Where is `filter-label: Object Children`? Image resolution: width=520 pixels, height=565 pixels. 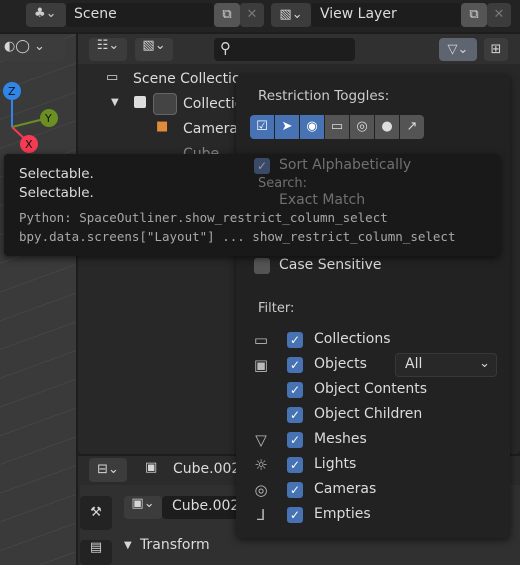
filter-label: Object Children is located at coordinates (368, 414).